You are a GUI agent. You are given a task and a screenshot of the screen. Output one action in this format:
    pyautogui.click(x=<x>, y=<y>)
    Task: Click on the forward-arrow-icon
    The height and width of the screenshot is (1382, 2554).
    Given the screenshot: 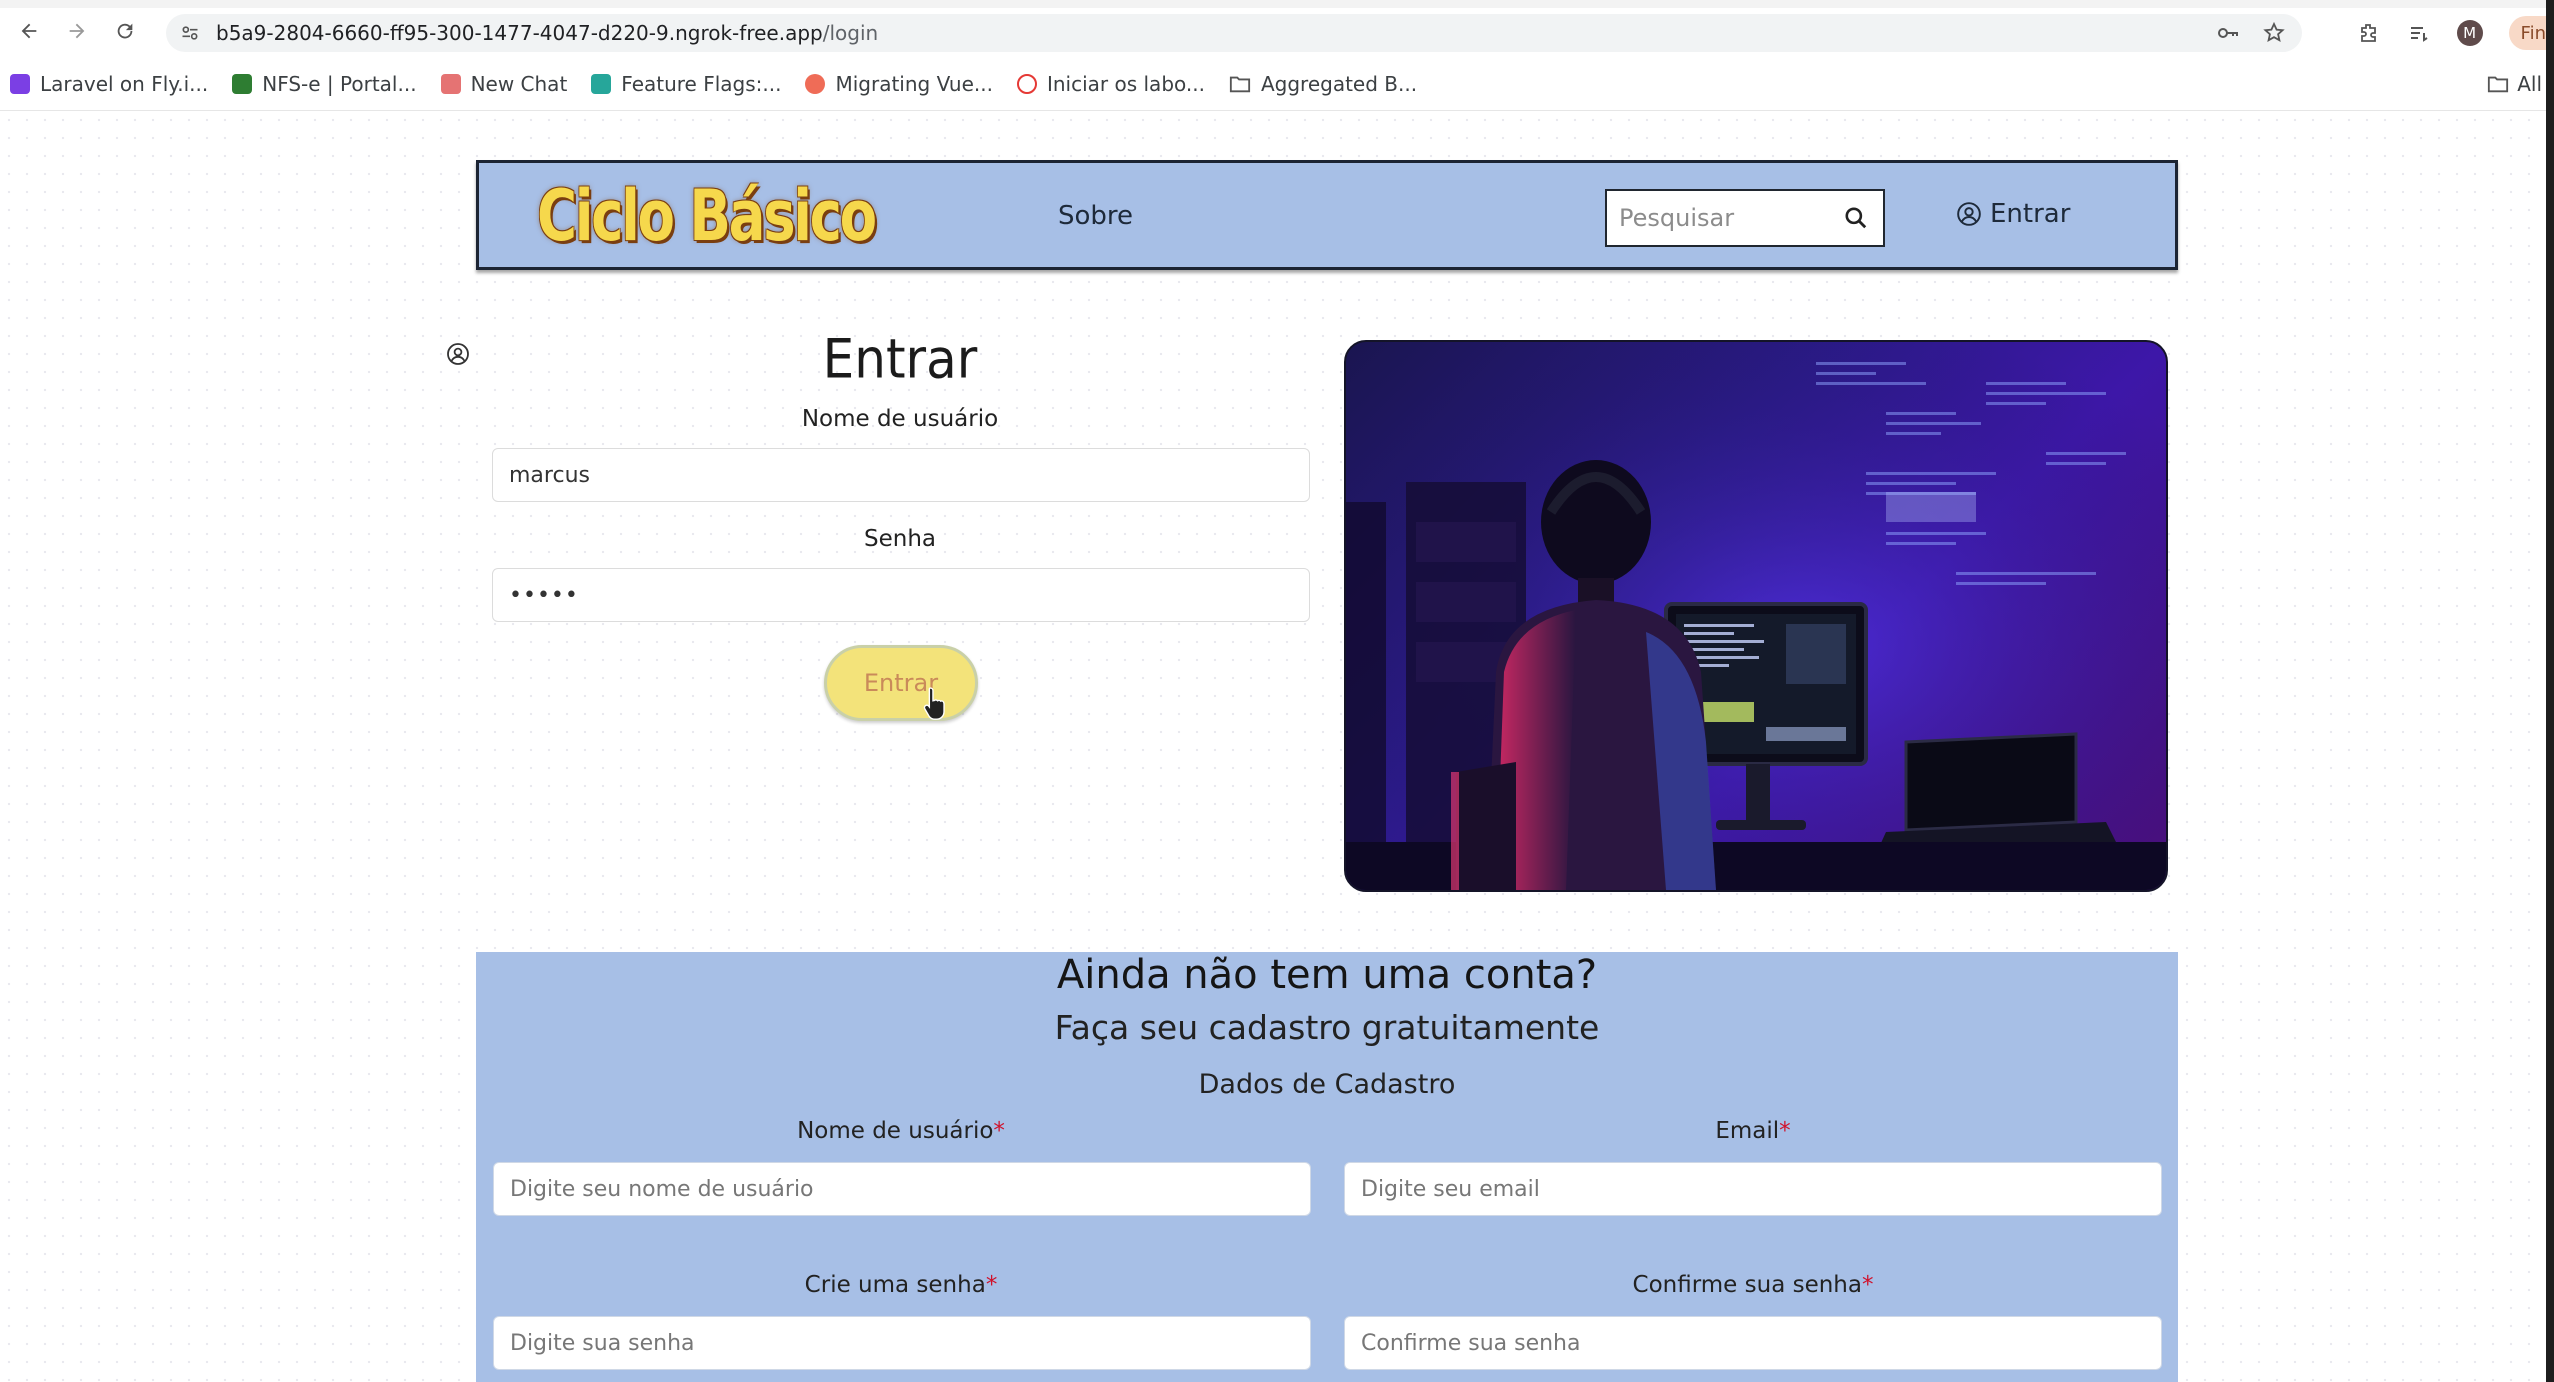 What is the action you would take?
    pyautogui.click(x=77, y=31)
    